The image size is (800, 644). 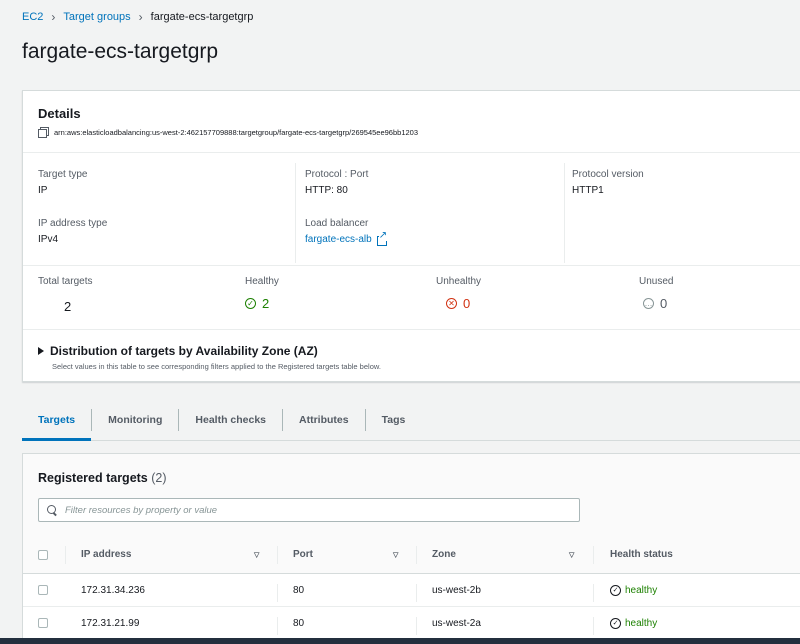 I want to click on details-title: Details, so click(x=59, y=113).